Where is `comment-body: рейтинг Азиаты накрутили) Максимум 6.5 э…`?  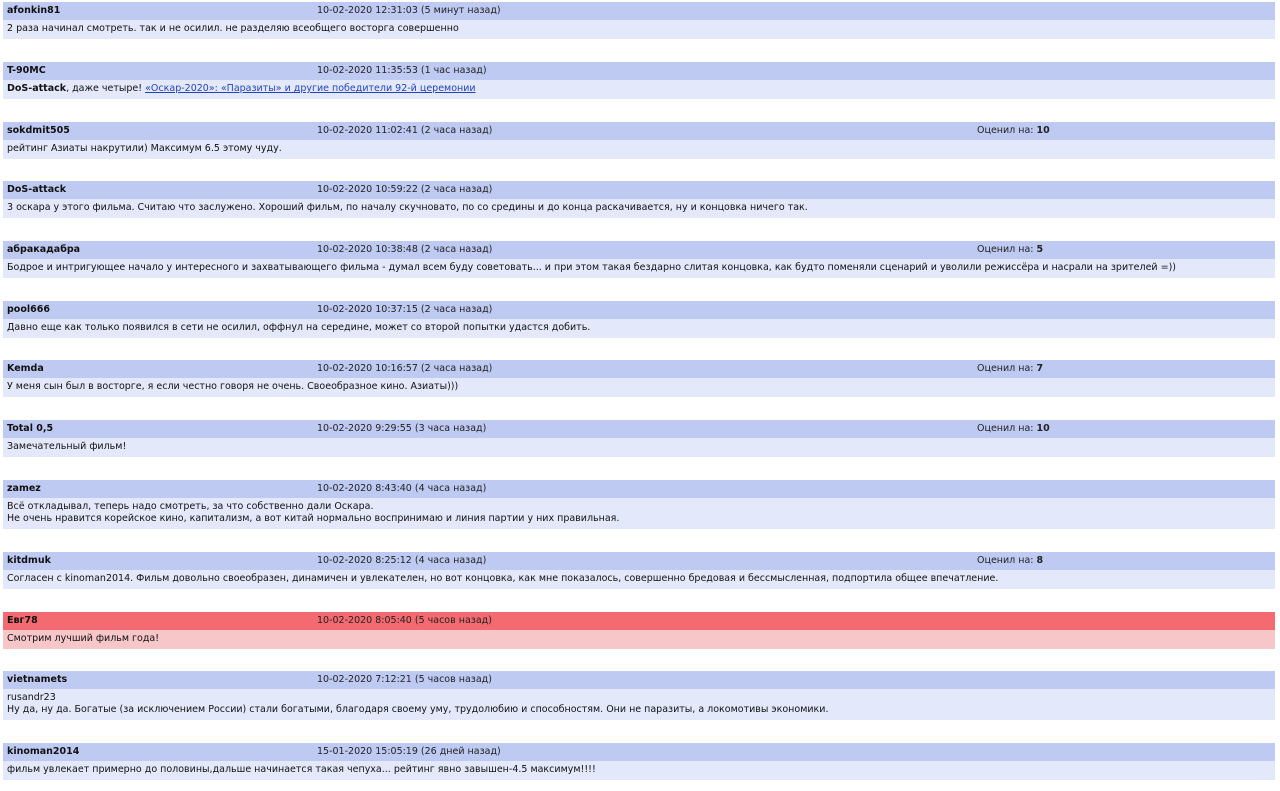
comment-body: рейтинг Азиаты накрутили) Максимум 6.5 э… is located at coordinates (639, 149).